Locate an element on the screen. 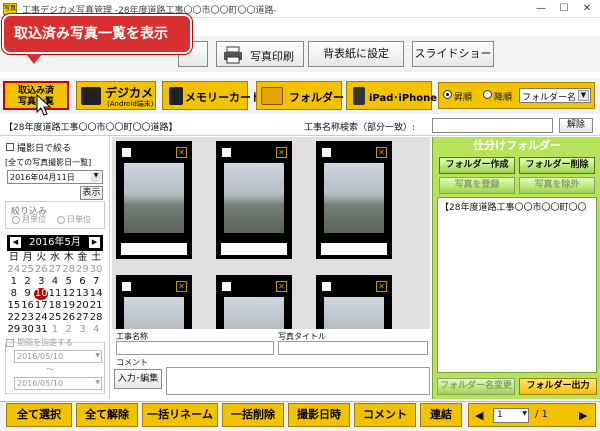 Image resolution: width=600 pixels, height=431 pixels. calendar-day: 16 is located at coordinates (28, 306).